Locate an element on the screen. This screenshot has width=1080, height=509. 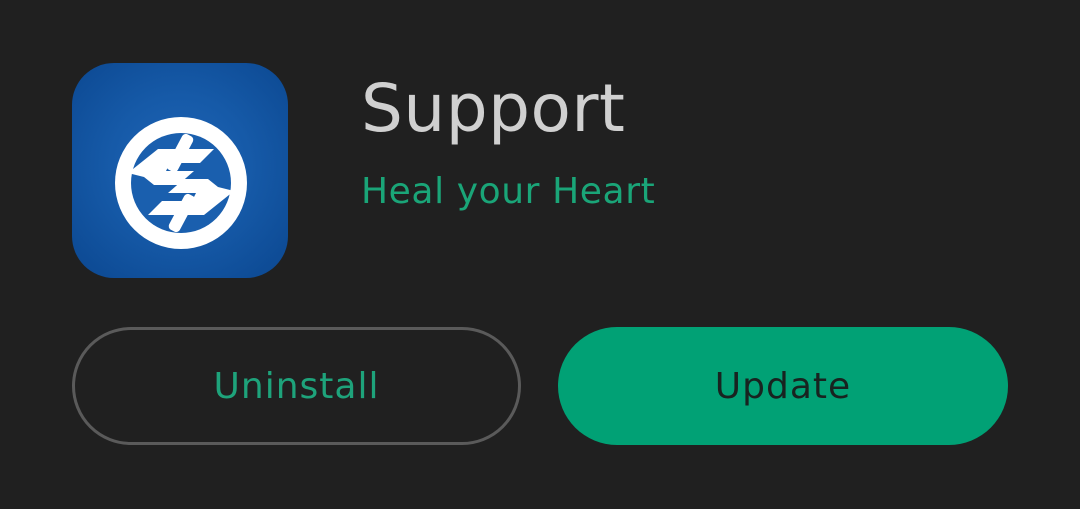
app-title: Support is located at coordinates (493, 108).